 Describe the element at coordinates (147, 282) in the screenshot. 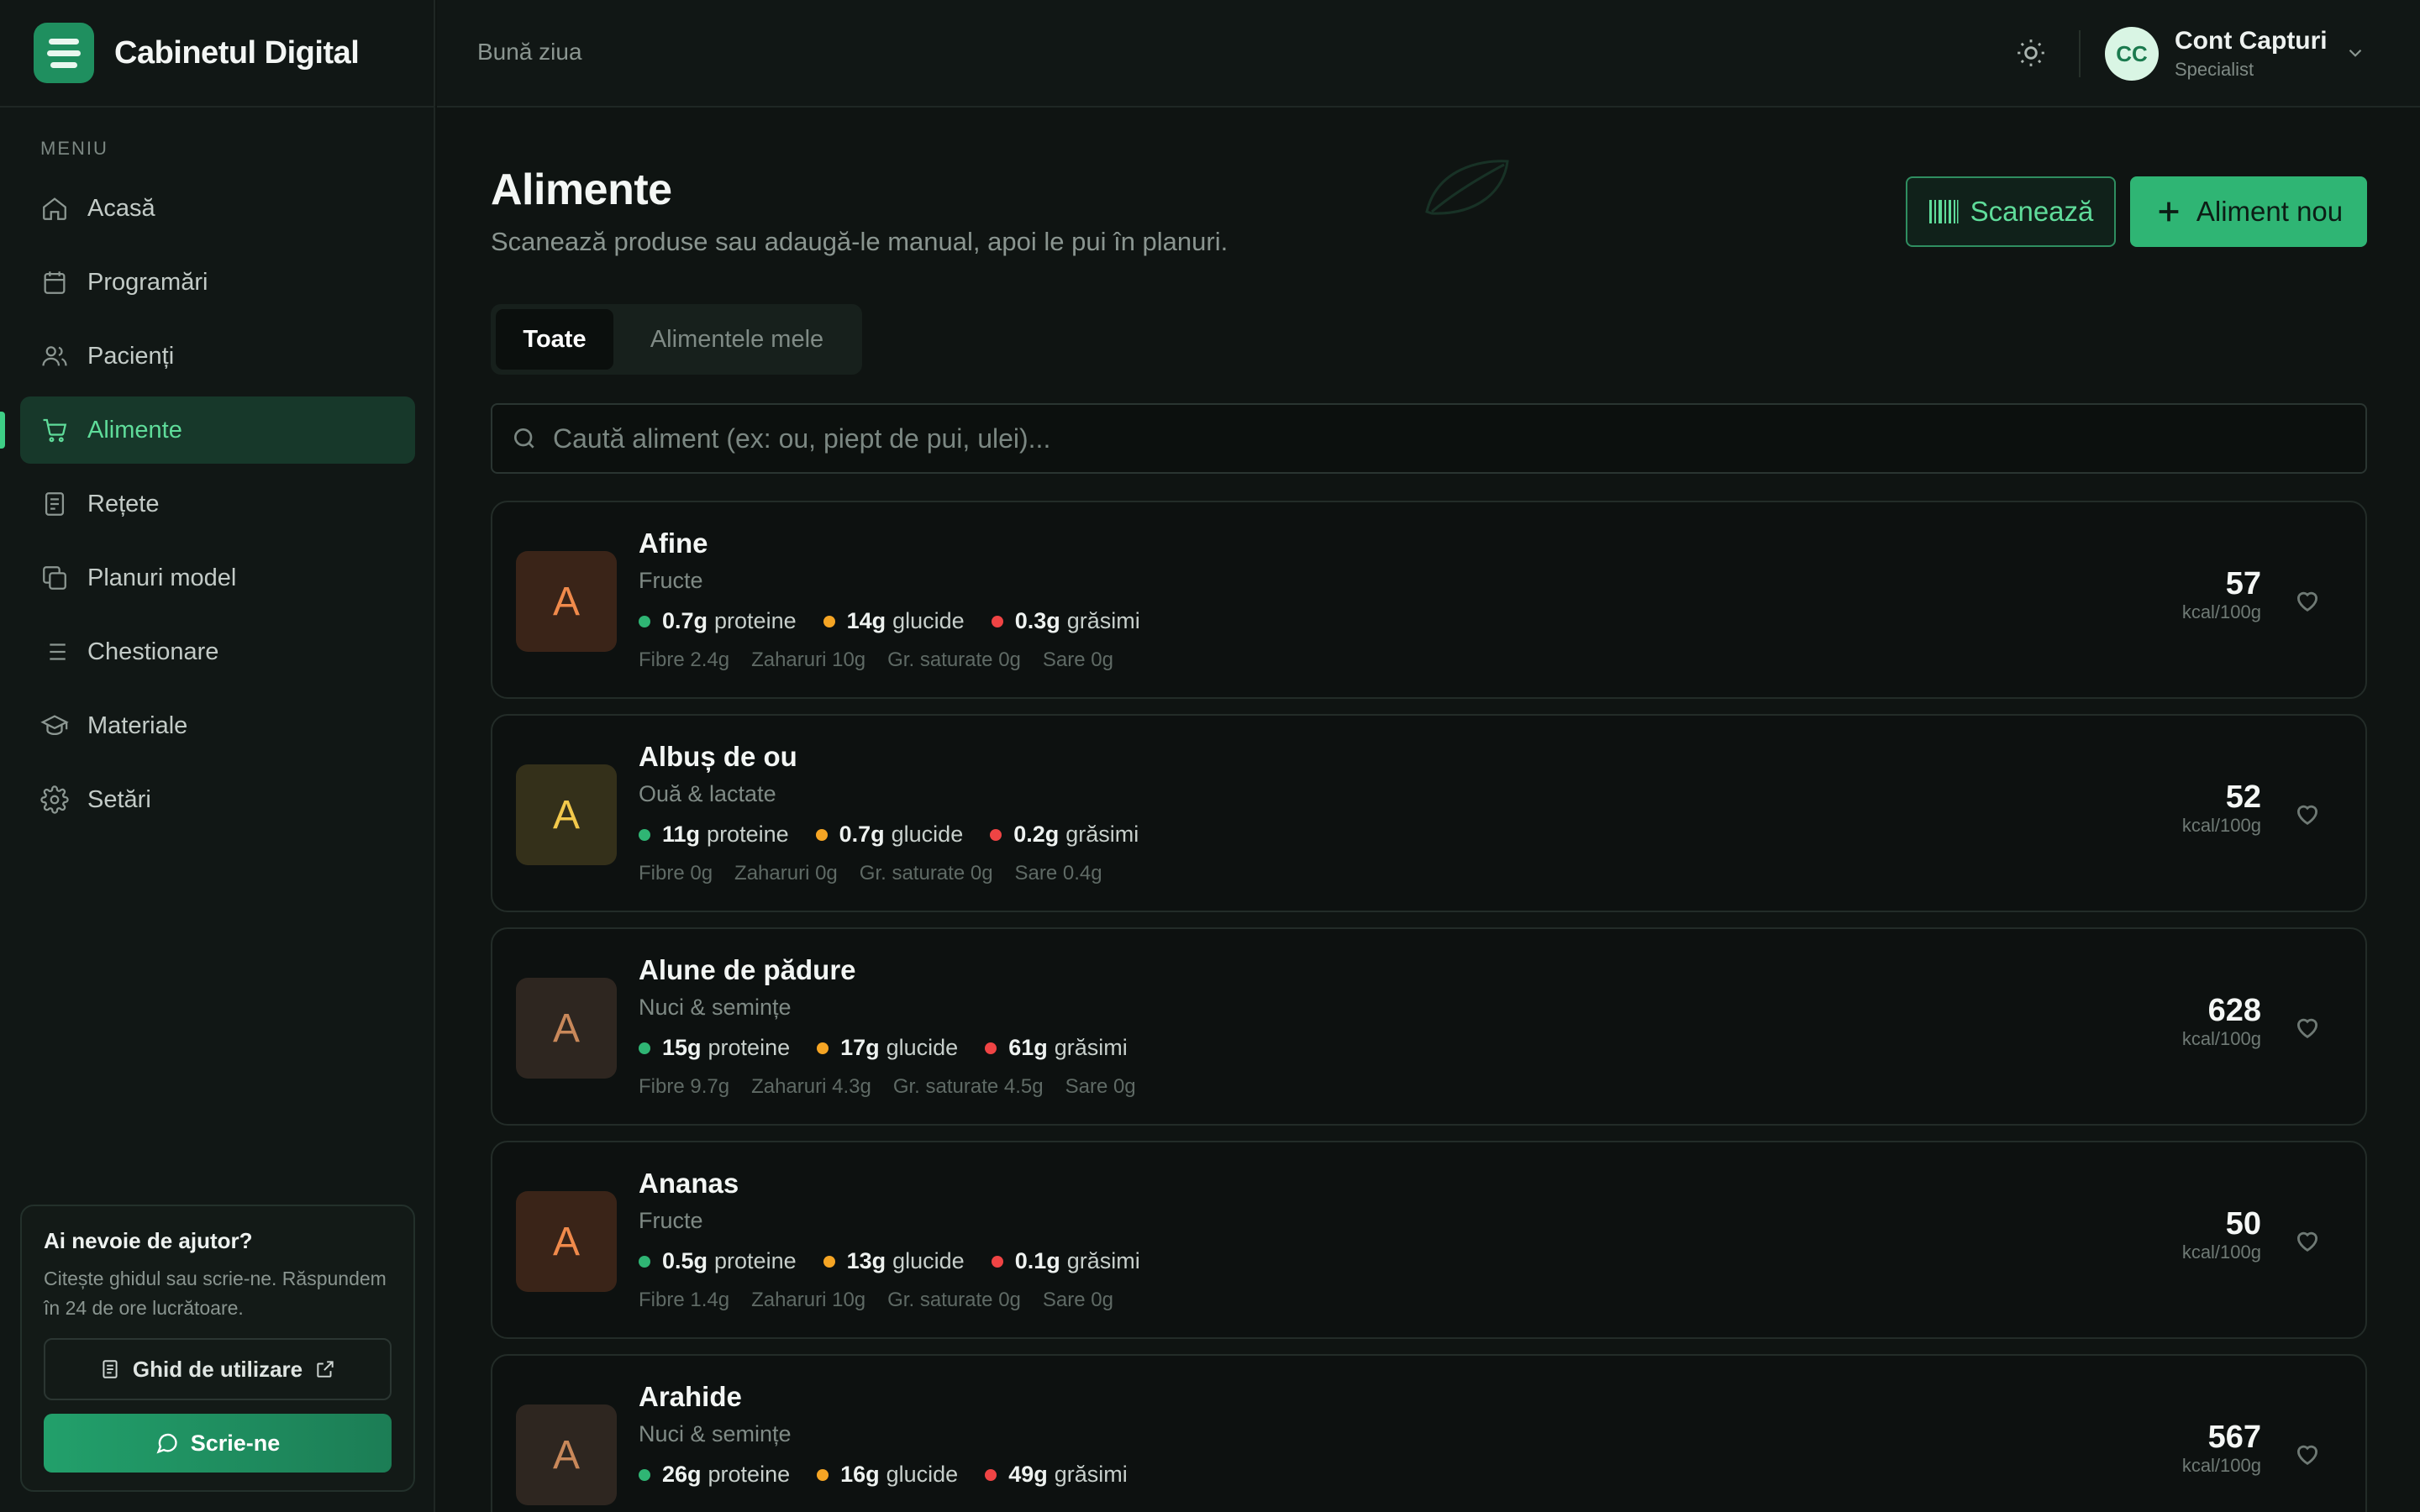

I see `sidebar-item-label: Programări` at that location.